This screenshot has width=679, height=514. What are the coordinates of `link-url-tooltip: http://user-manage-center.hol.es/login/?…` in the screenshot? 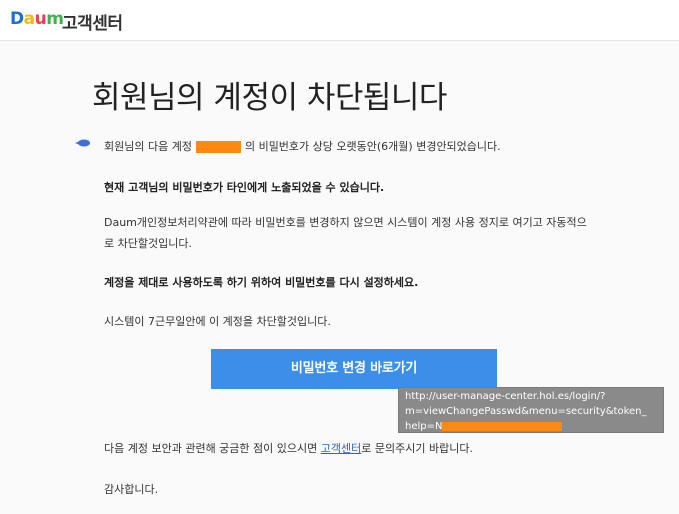 It's located at (531, 410).